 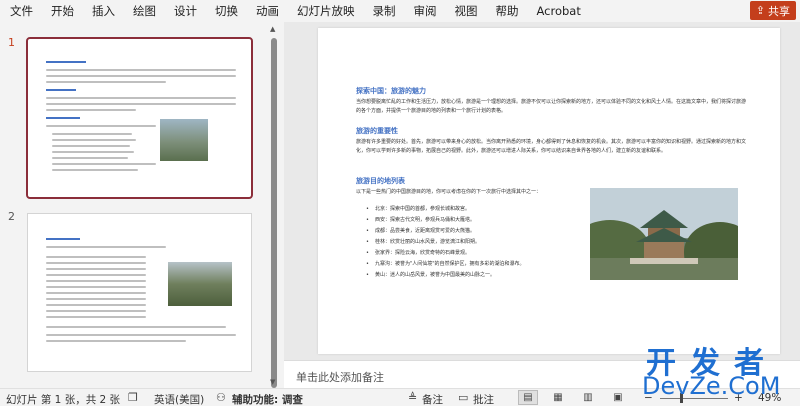 I want to click on menu-record: 录制, so click(x=384, y=11).